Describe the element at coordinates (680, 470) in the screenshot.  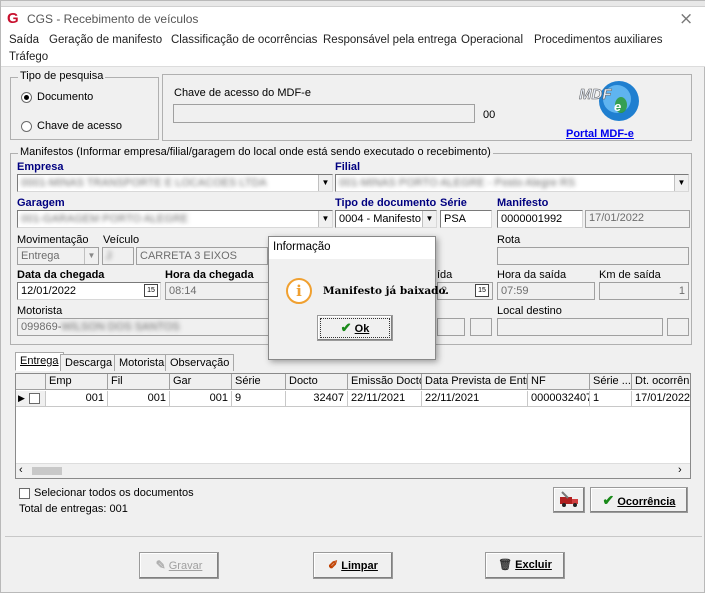
I see `scroll-right-icon: ›` at that location.